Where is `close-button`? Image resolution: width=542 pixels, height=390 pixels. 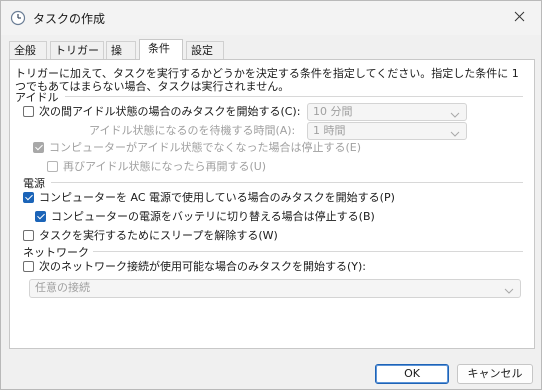 close-button is located at coordinates (519, 18).